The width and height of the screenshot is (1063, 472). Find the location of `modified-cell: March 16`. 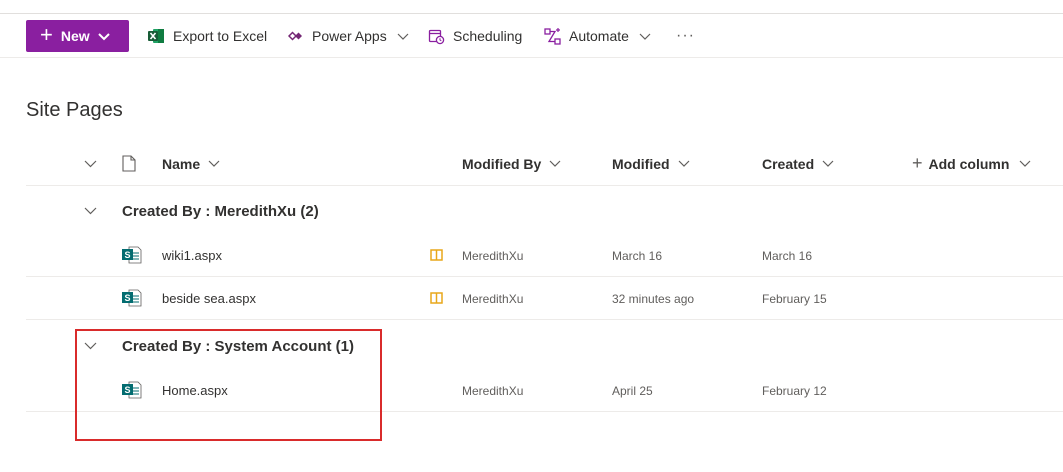

modified-cell: March 16 is located at coordinates (637, 255).